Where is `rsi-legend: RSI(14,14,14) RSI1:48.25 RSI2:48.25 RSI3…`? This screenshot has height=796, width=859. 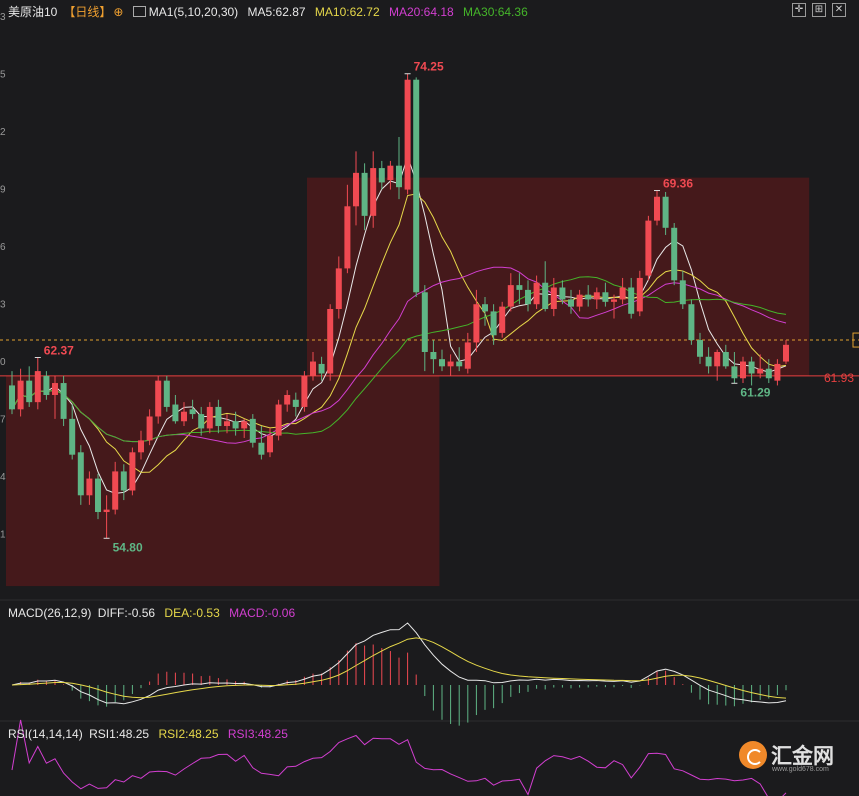 rsi-legend: RSI(14,14,14) RSI1:48.25 RSI2:48.25 RSI3… is located at coordinates (151, 734).